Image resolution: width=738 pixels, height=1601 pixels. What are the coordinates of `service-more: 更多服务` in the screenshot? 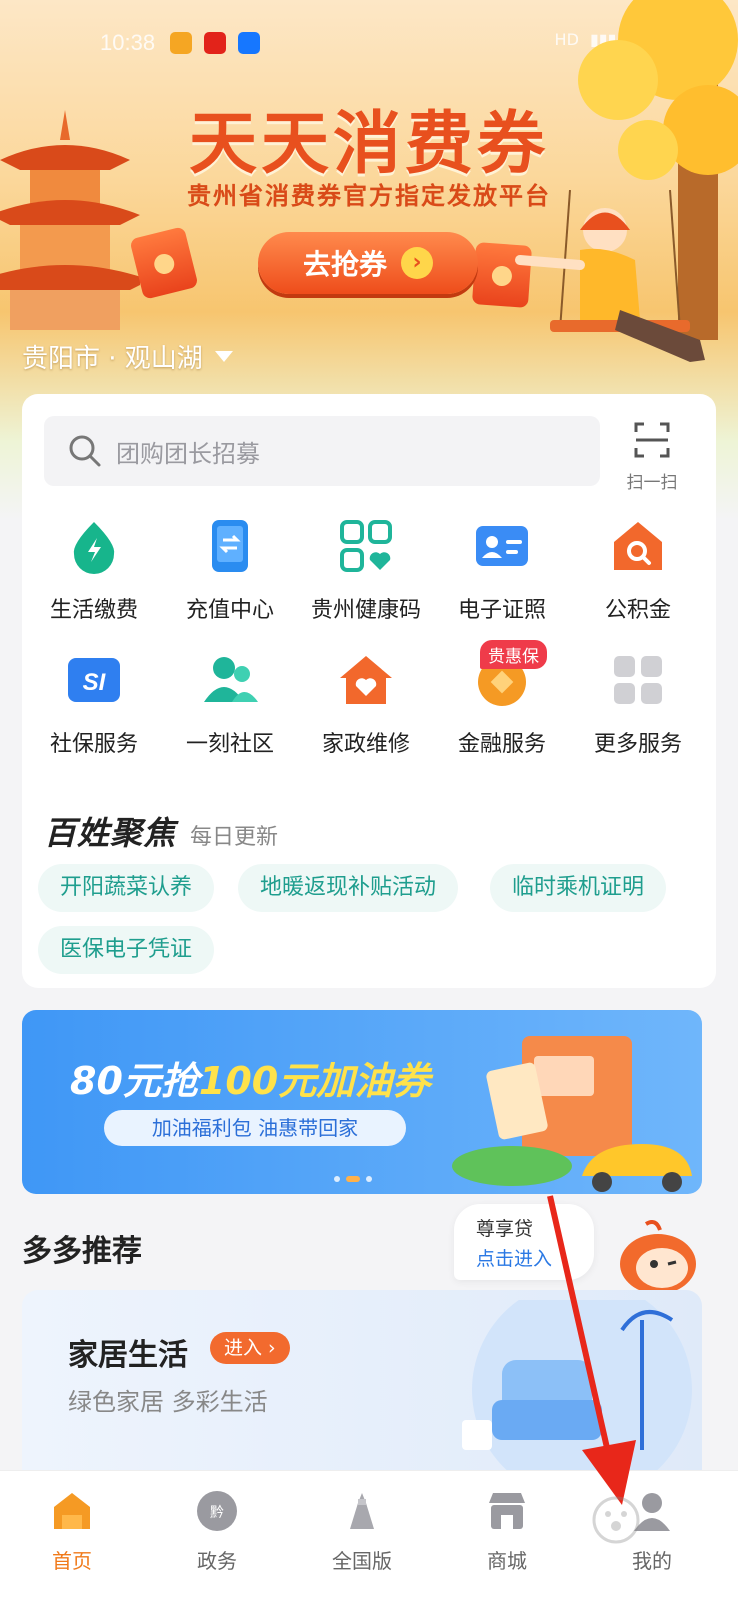 It's located at (638, 705).